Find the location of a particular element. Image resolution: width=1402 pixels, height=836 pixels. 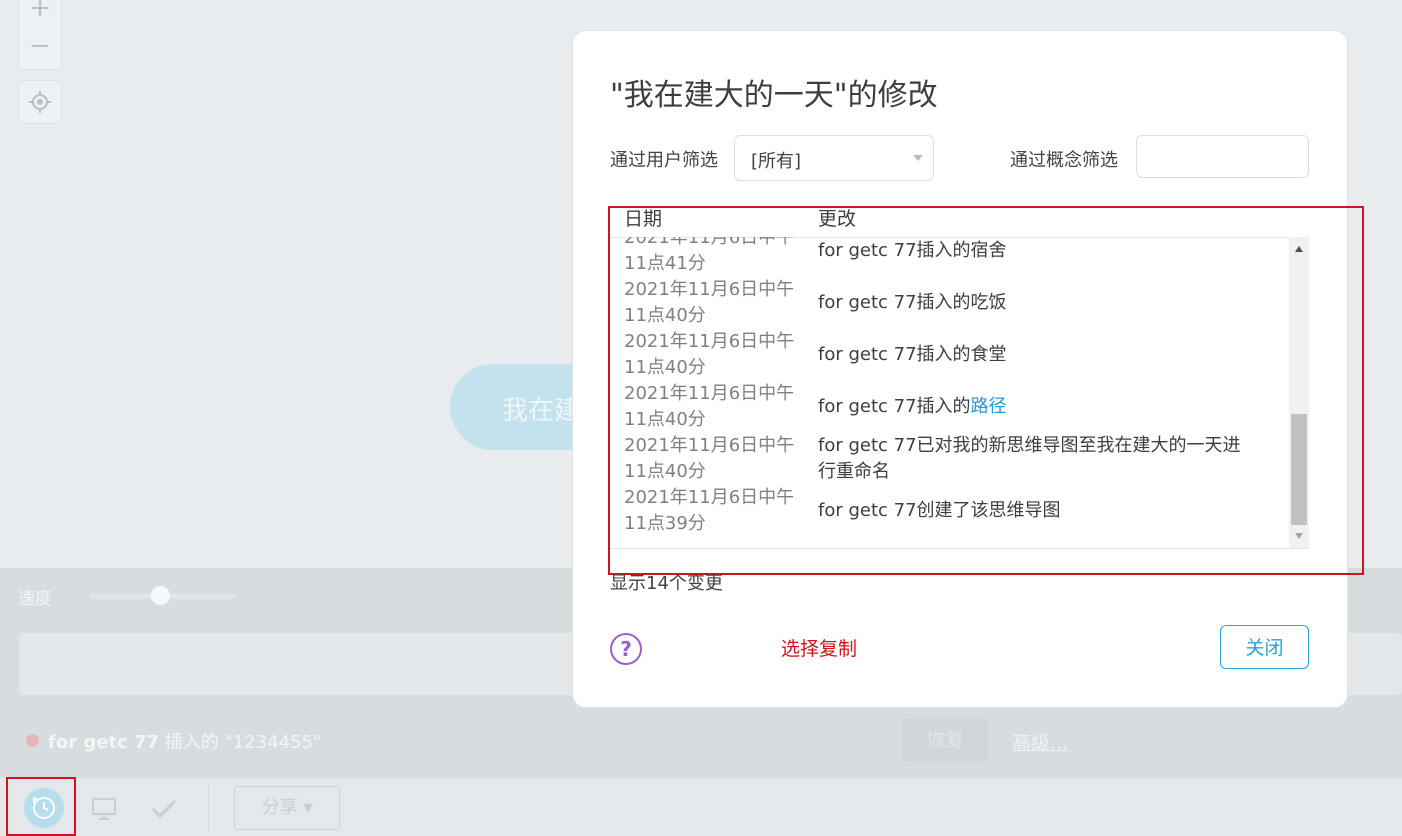

locate-icon is located at coordinates (40, 102).